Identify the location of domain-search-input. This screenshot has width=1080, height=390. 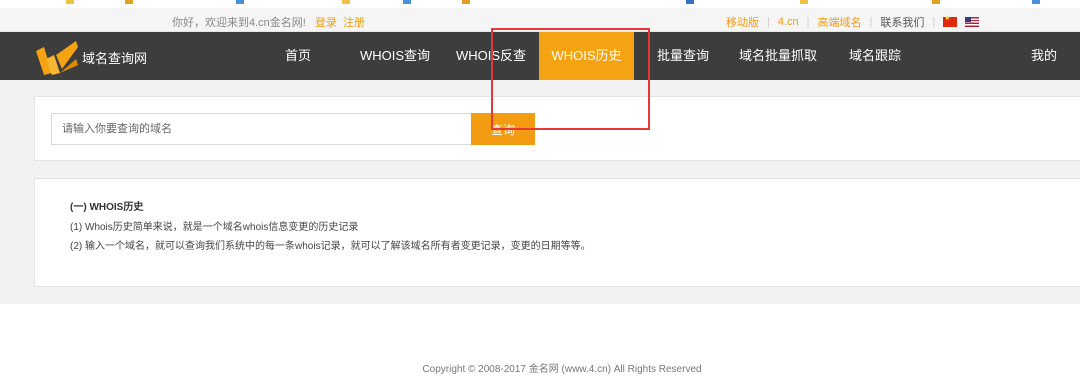
(261, 129).